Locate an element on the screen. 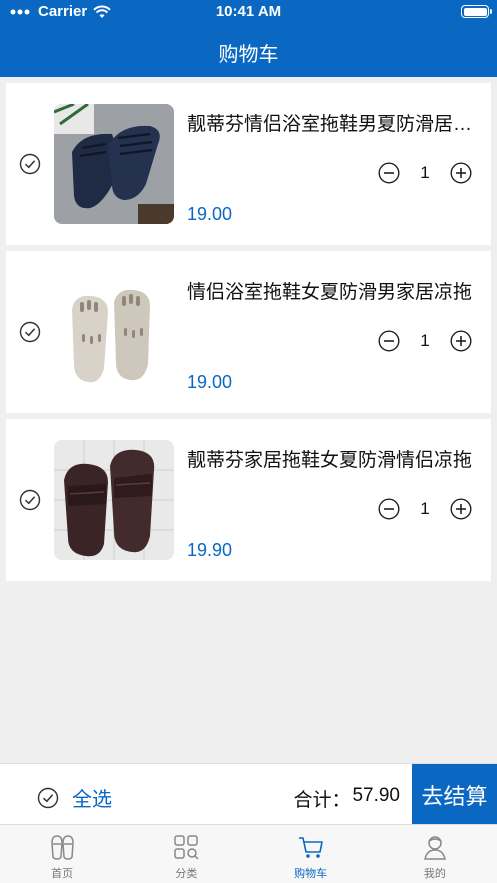 The image size is (497, 883). select-all-check-icon is located at coordinates (48, 798).